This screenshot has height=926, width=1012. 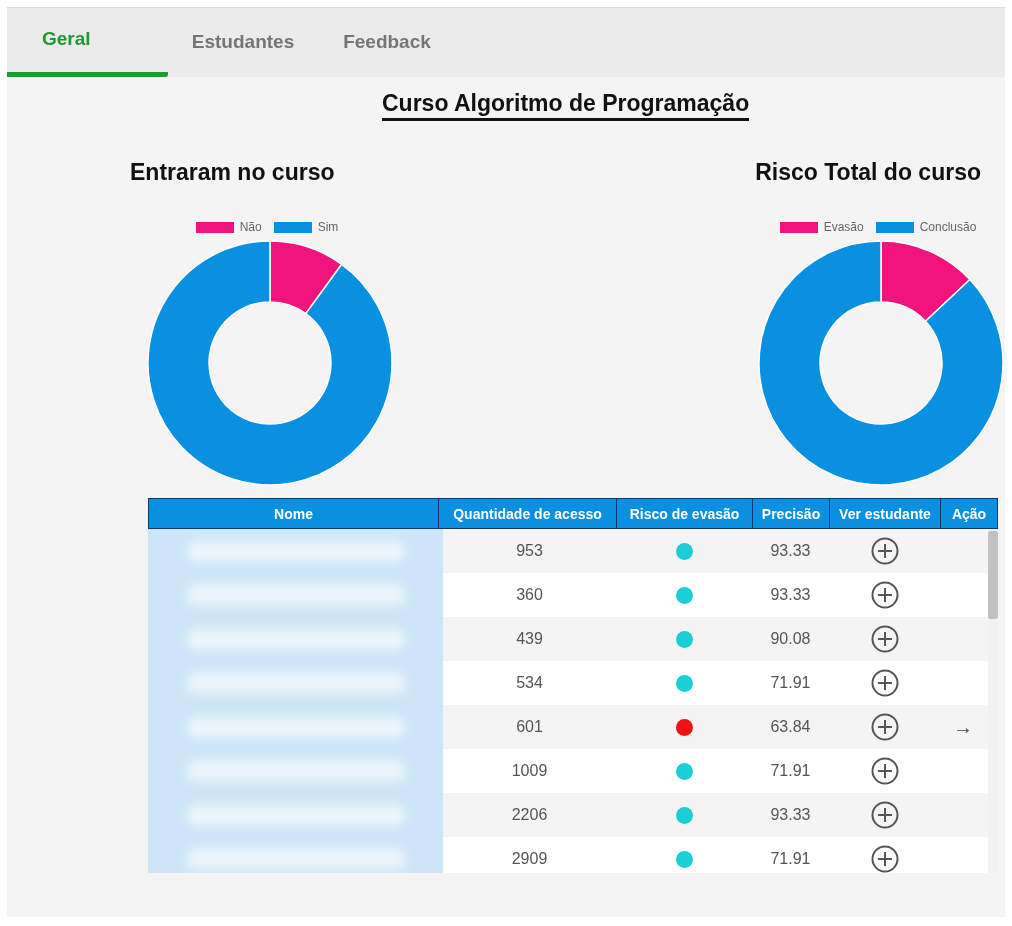 What do you see at coordinates (387, 42) in the screenshot?
I see `tab: Feedback` at bounding box center [387, 42].